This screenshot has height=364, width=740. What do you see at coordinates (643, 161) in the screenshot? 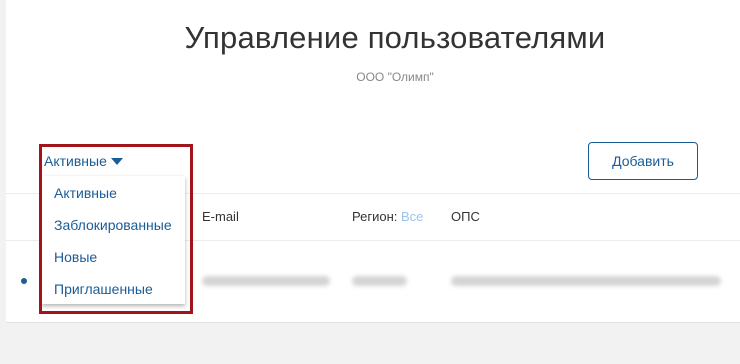
I see `add-user-button: Добавить` at bounding box center [643, 161].